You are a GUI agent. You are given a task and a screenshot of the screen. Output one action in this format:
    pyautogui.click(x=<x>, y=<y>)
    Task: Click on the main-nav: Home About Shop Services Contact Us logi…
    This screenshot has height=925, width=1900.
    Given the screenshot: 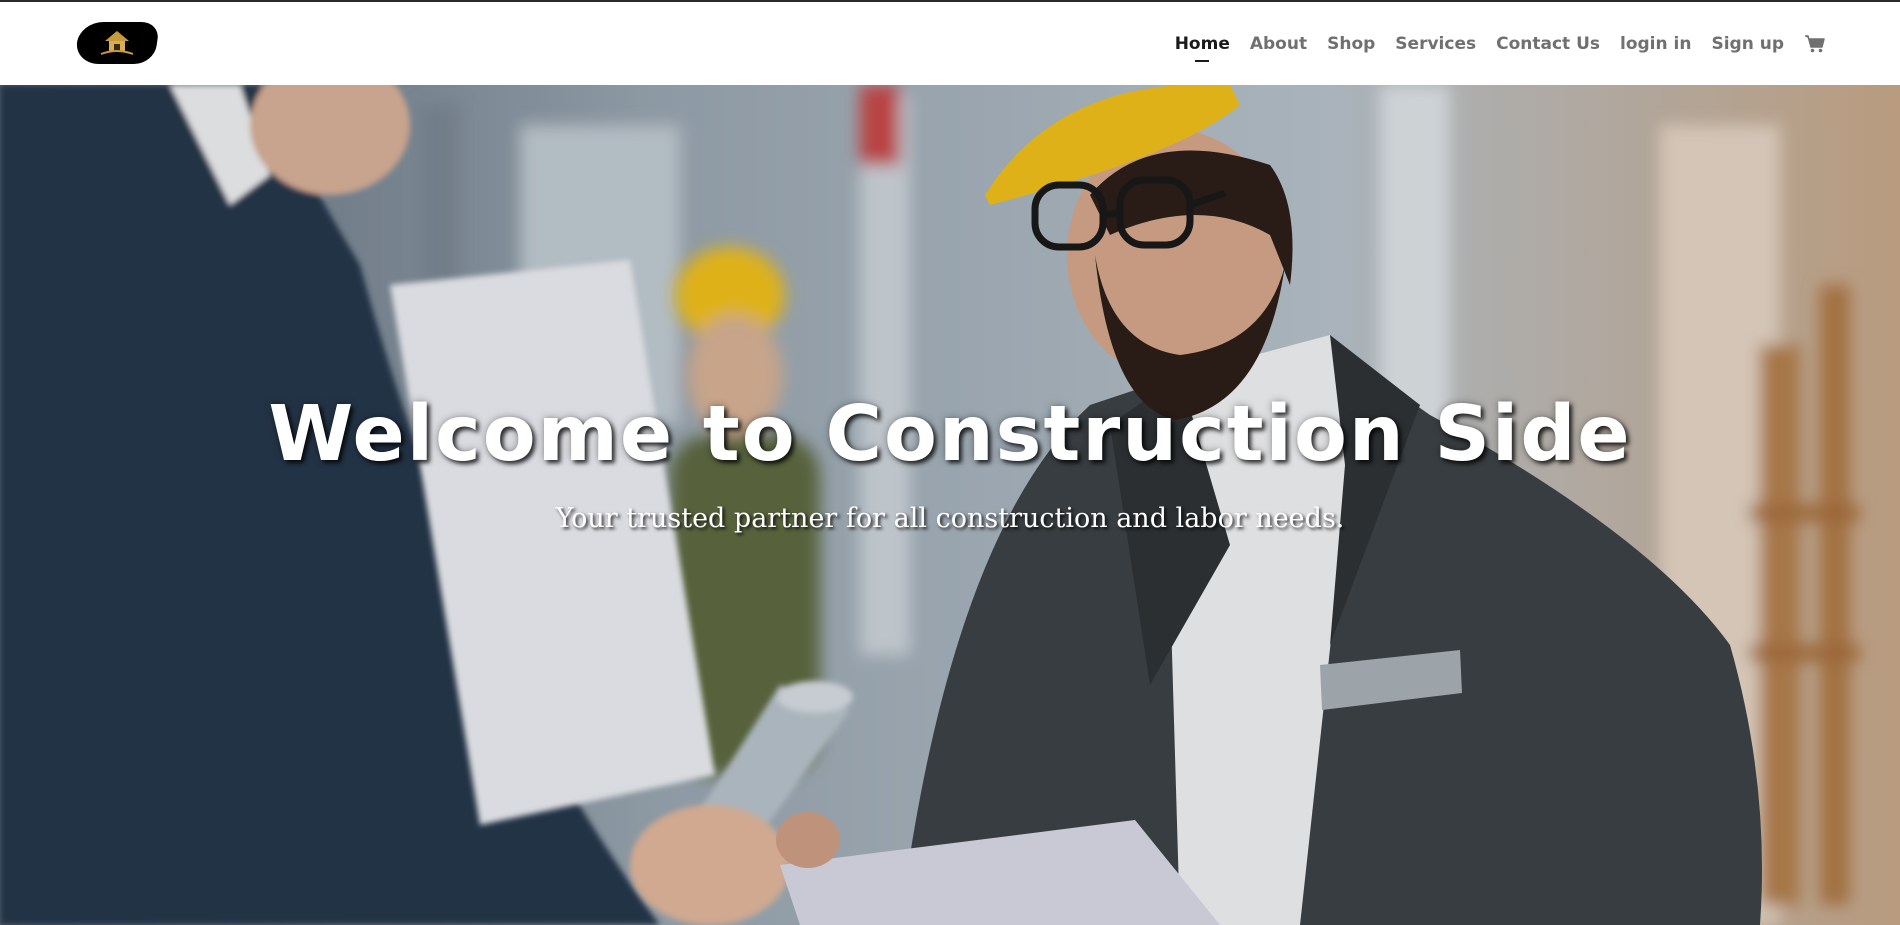 What is the action you would take?
    pyautogui.click(x=1500, y=43)
    